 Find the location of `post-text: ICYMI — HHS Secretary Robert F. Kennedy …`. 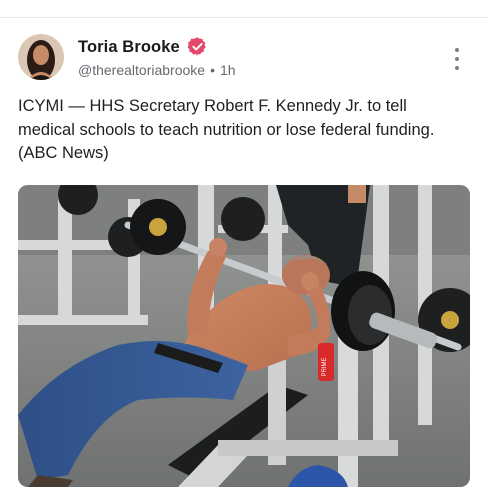

post-text: ICYMI — HHS Secretary Robert F. Kennedy … is located at coordinates (226, 129).